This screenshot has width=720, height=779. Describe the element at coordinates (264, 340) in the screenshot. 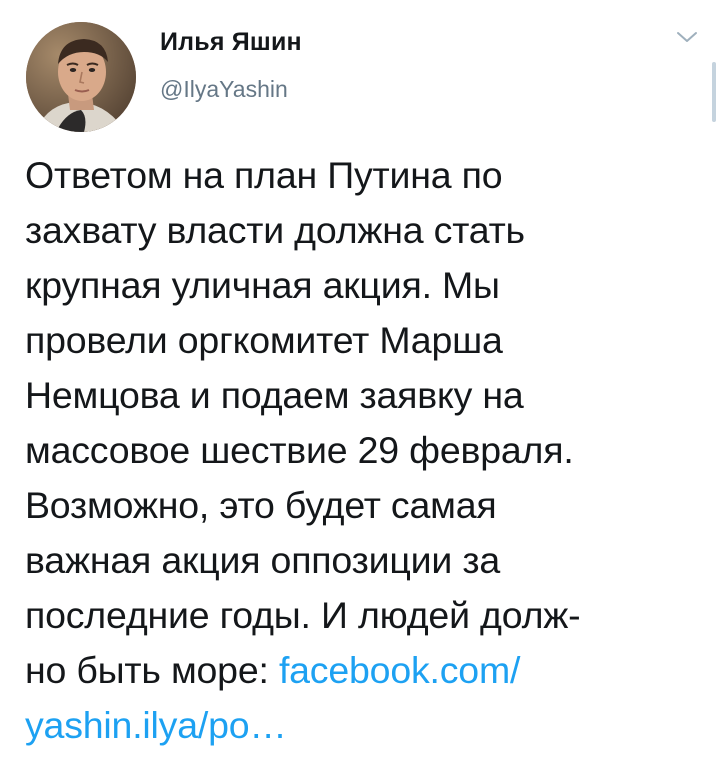

I see `tweet-line: провели оргкомитет Марша` at that location.